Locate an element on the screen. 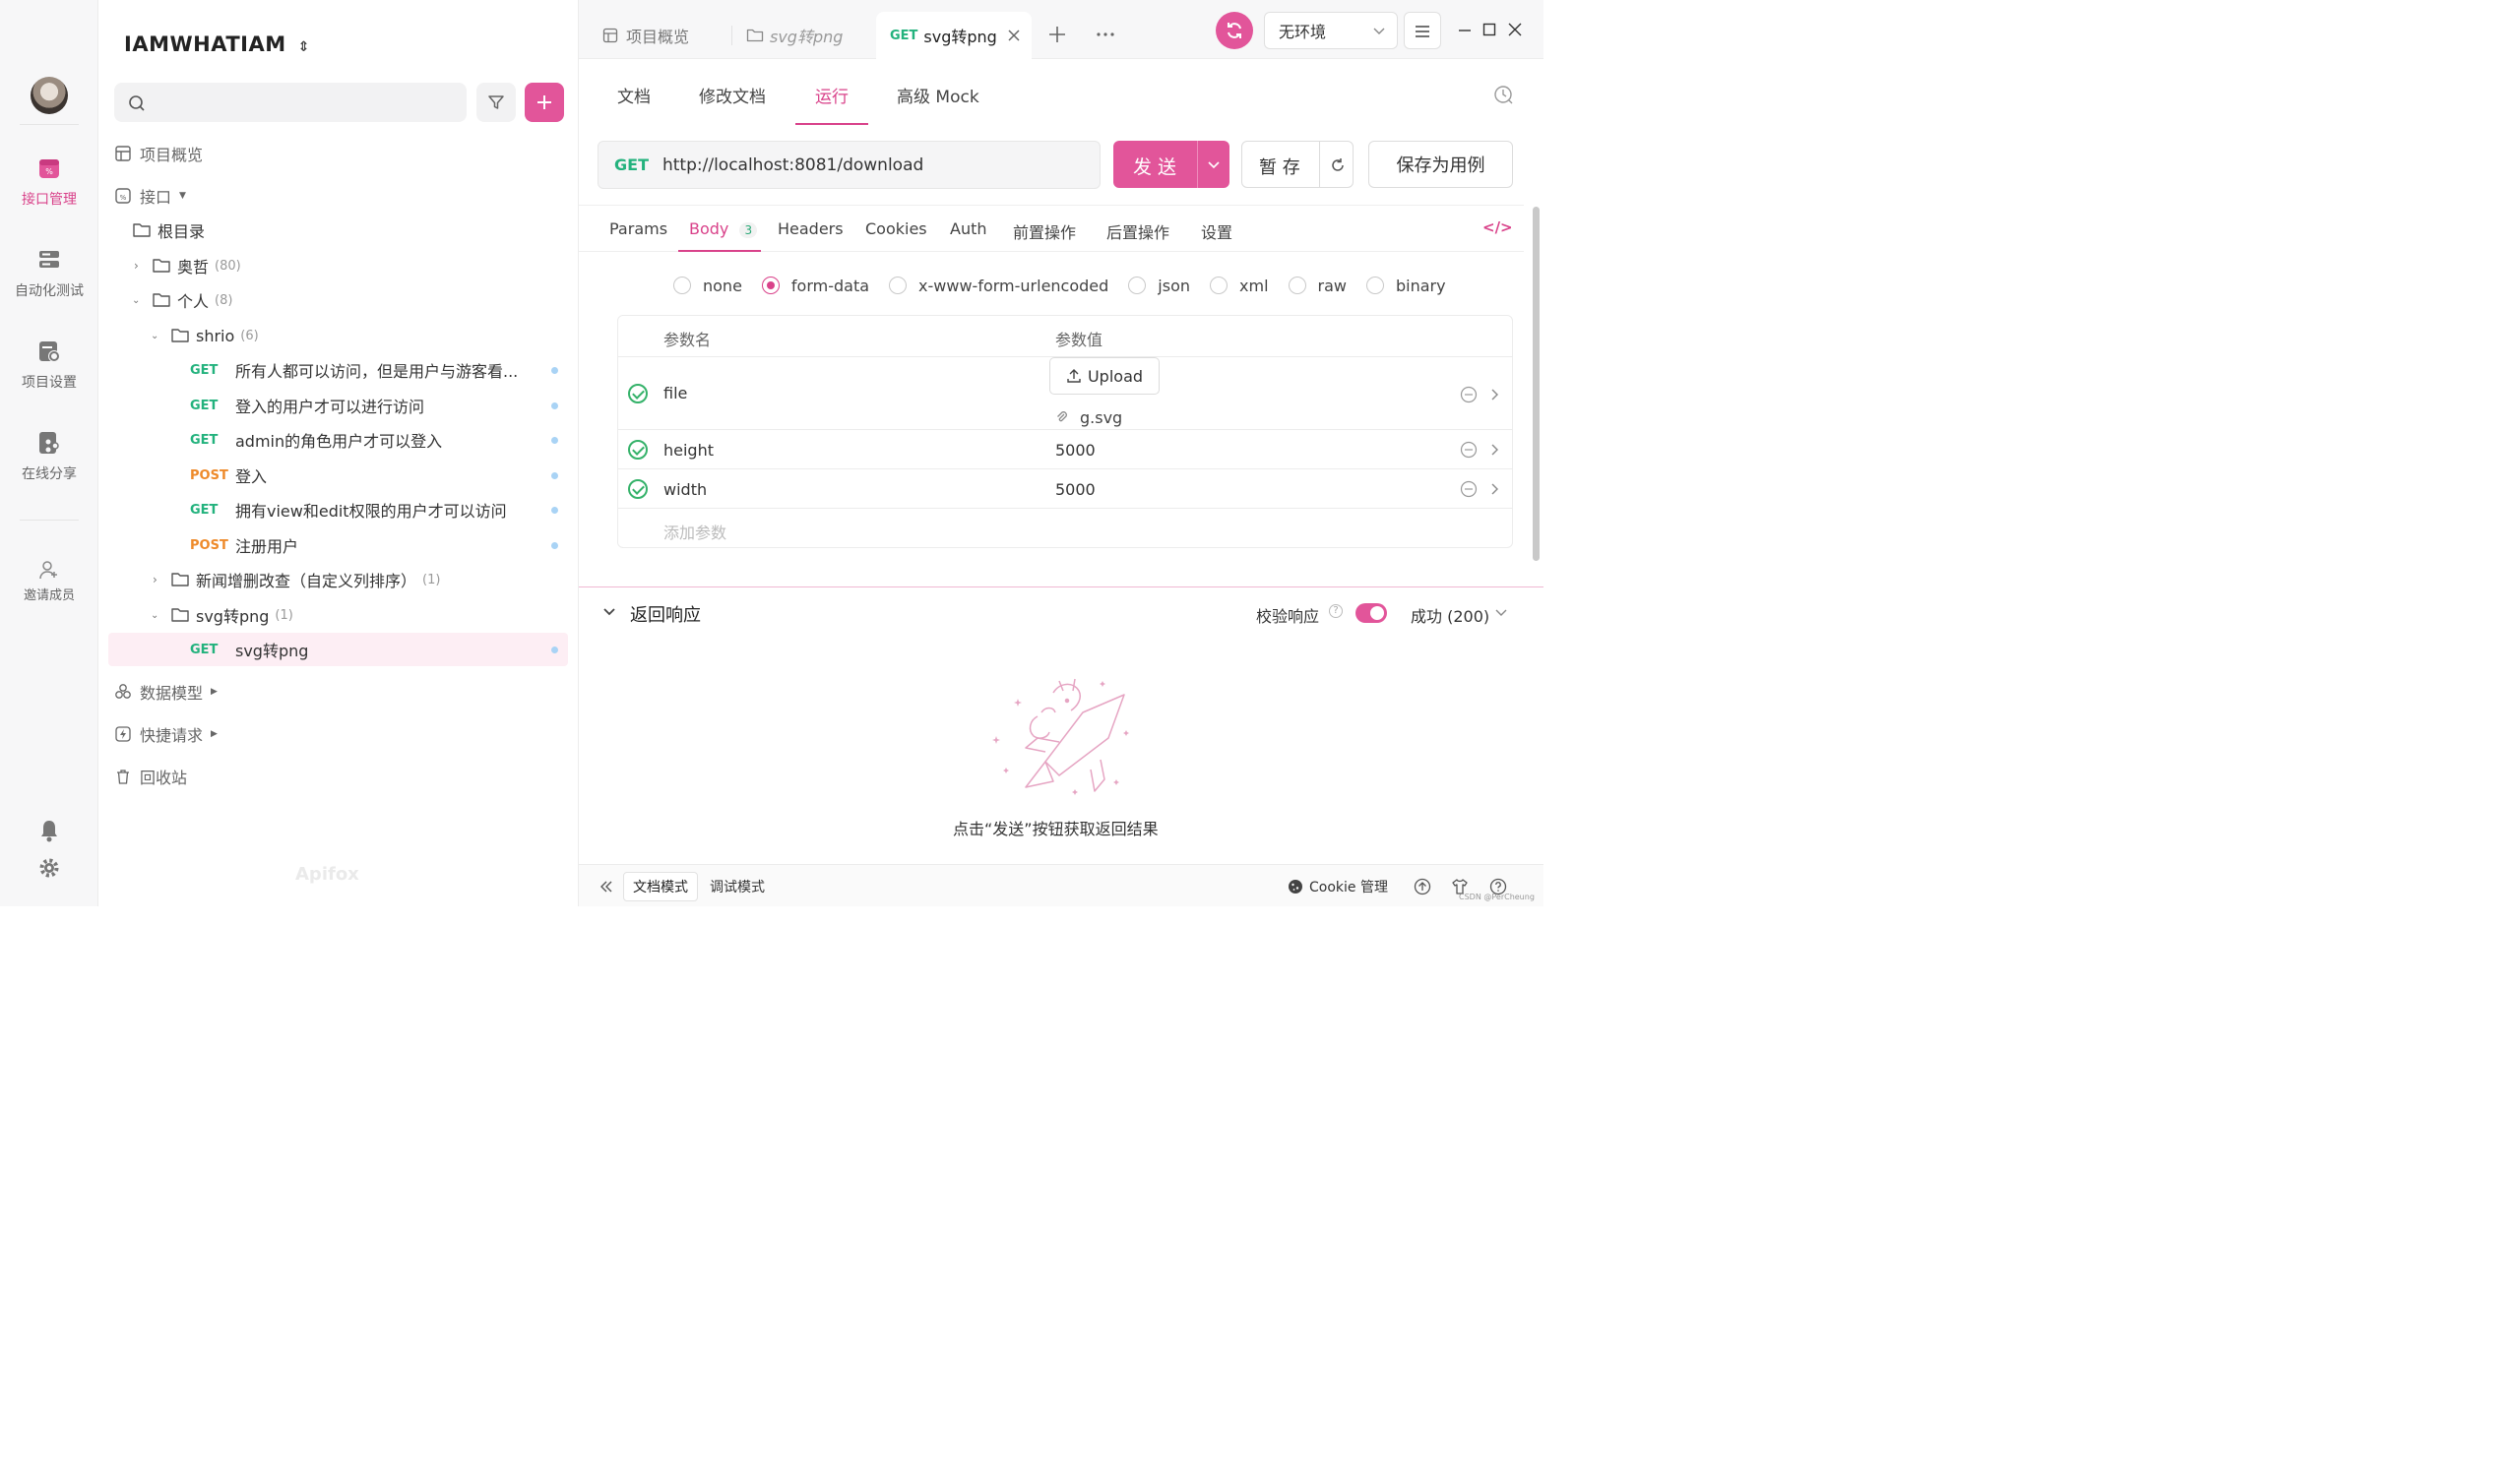  search-input is located at coordinates (290, 102).